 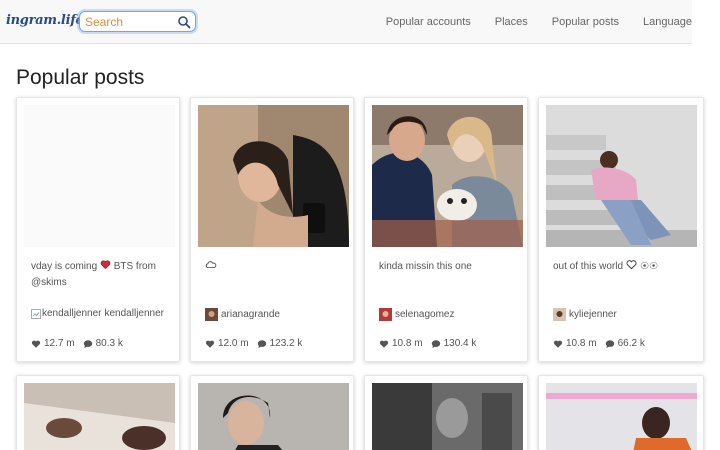 I want to click on nav-language: Language, so click(x=667, y=22).